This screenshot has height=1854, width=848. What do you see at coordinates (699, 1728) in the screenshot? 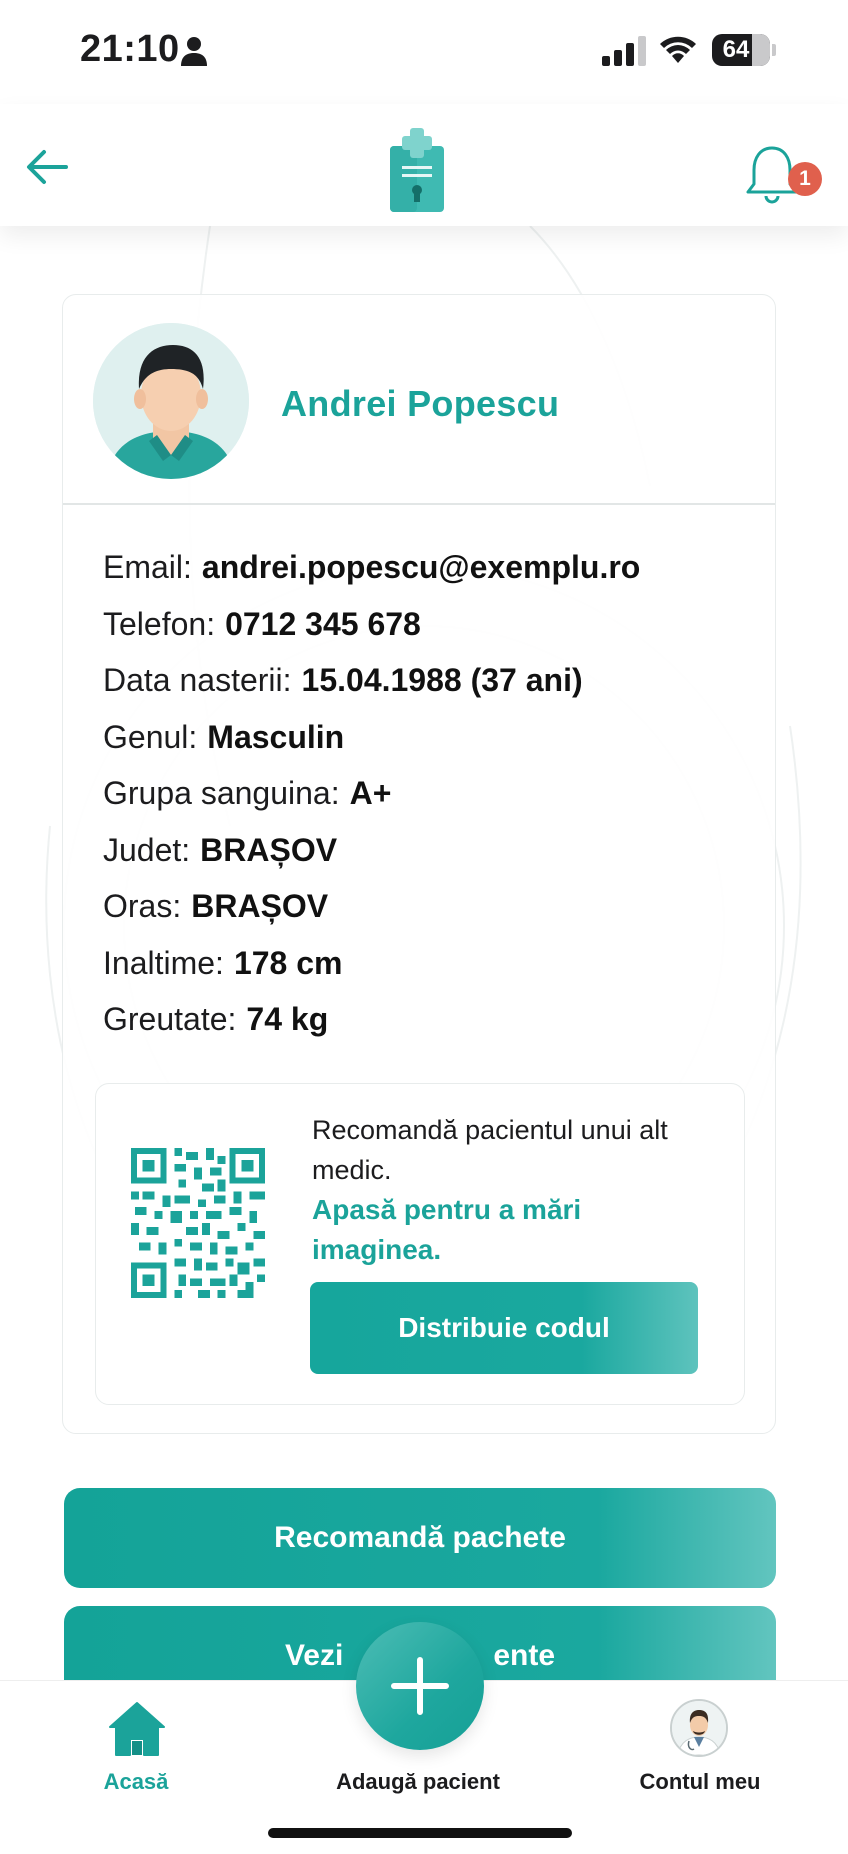
I see `doctor-avatar-icon` at bounding box center [699, 1728].